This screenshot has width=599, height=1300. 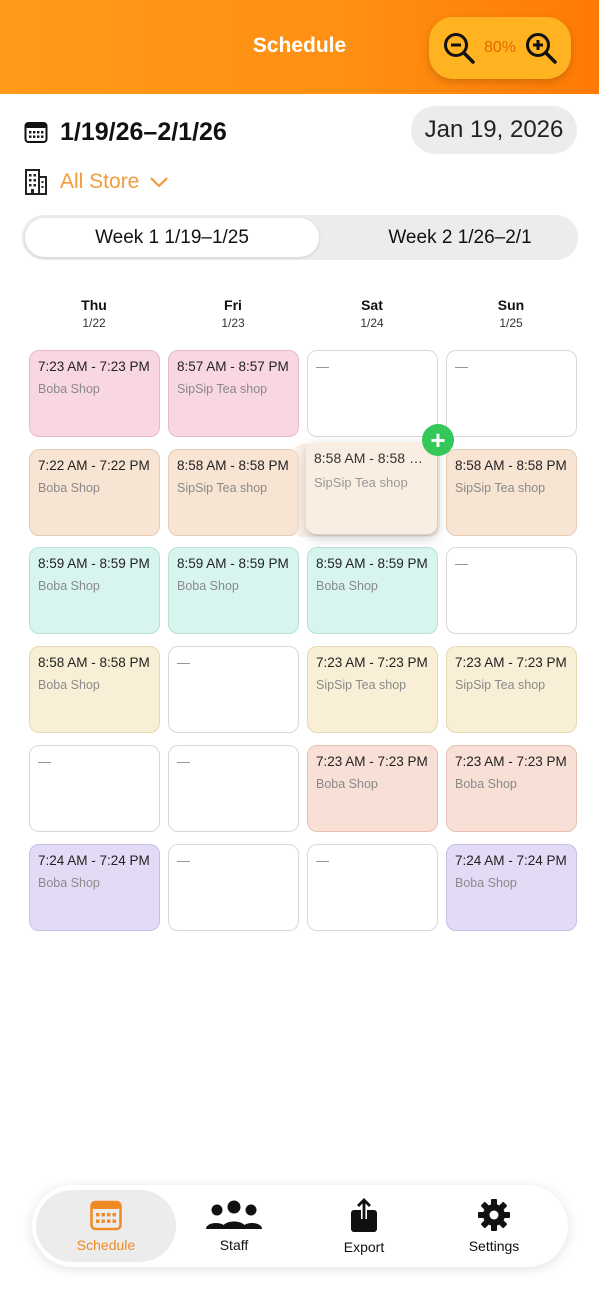 What do you see at coordinates (233, 393) in the screenshot?
I see `shift-cell: 8:57 AM - 8:57 PM SipSip Tea shop` at bounding box center [233, 393].